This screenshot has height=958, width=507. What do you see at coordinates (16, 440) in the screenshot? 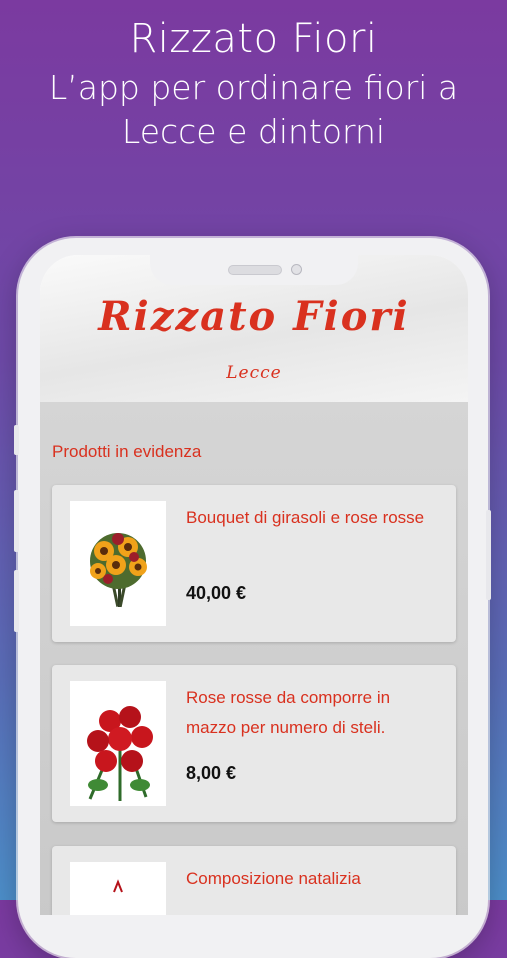
I see `phone-mute-button` at bounding box center [16, 440].